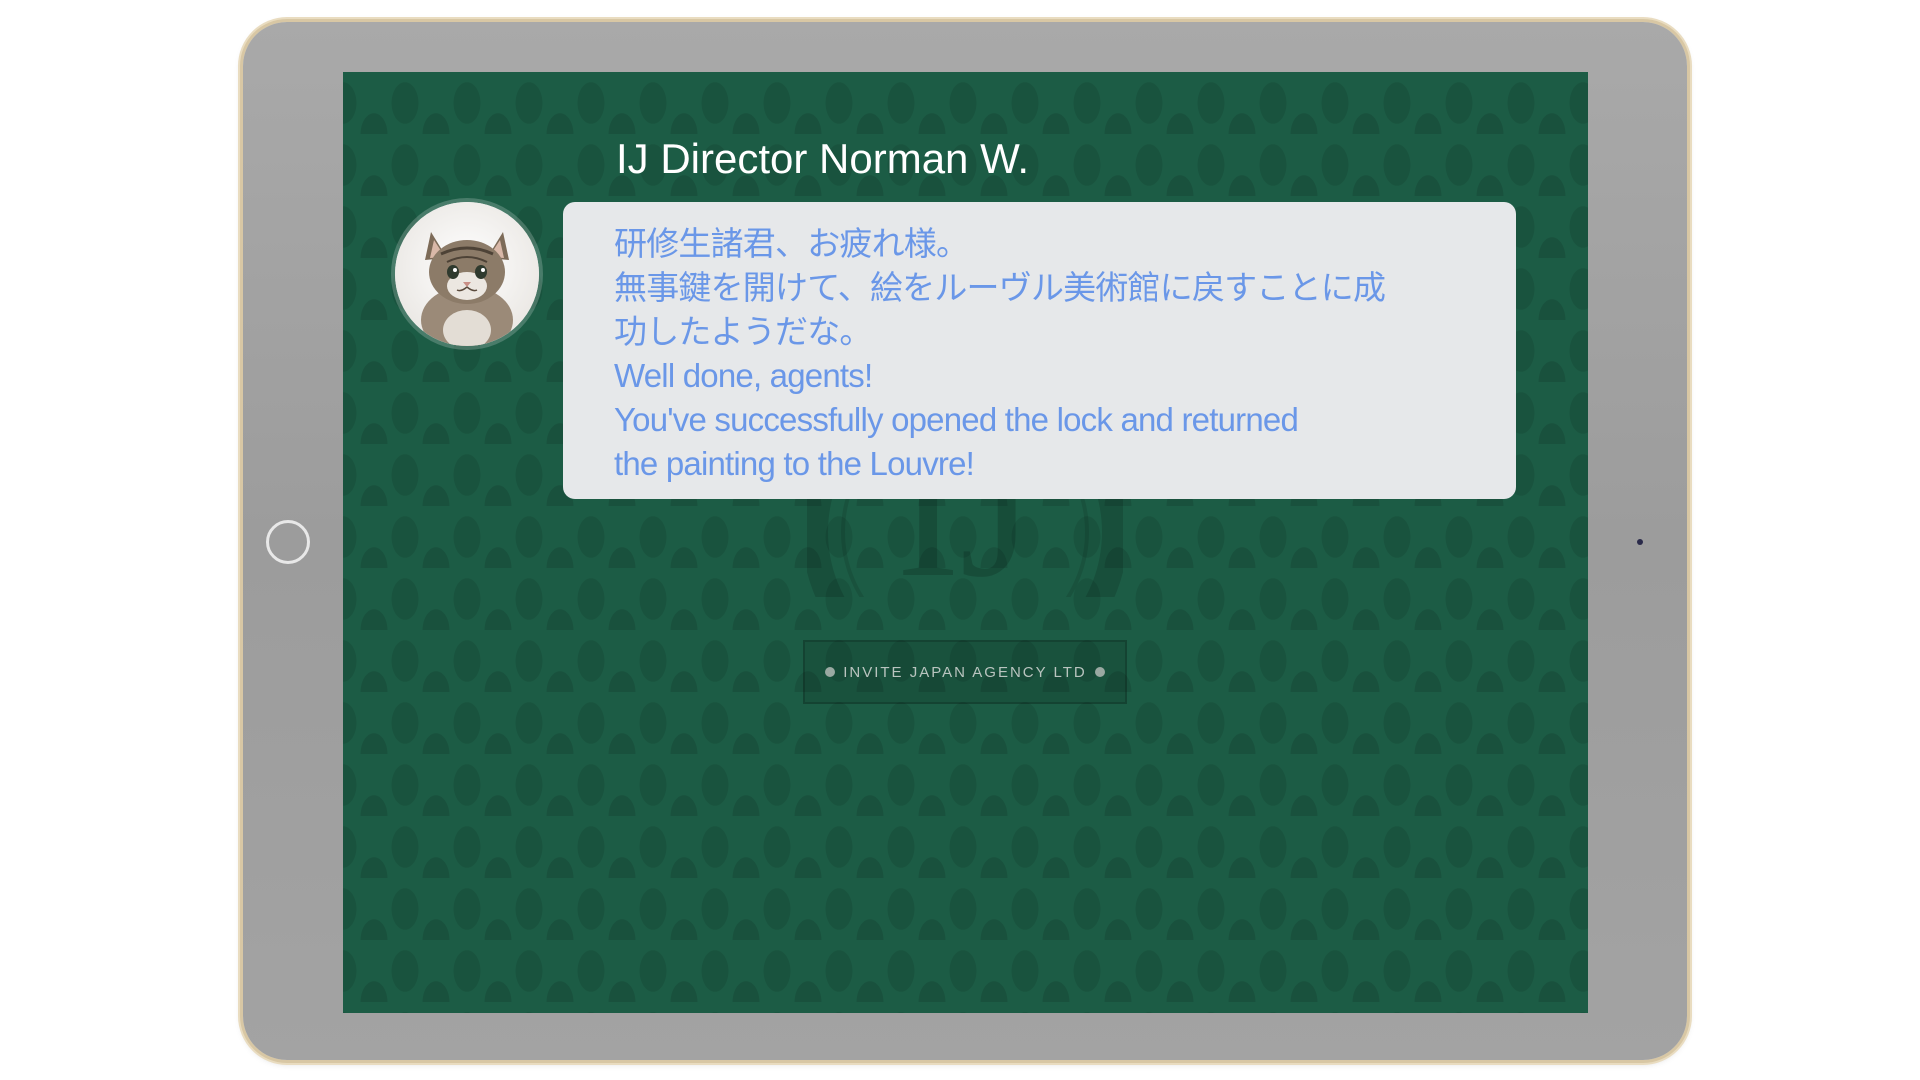  I want to click on kitten-avatar-icon, so click(467, 274).